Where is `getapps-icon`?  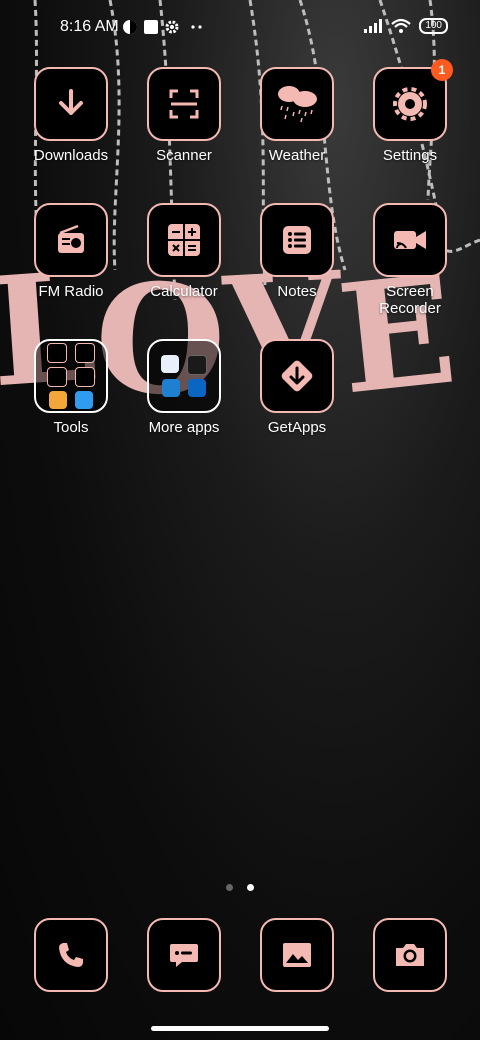
getapps-icon is located at coordinates (297, 376).